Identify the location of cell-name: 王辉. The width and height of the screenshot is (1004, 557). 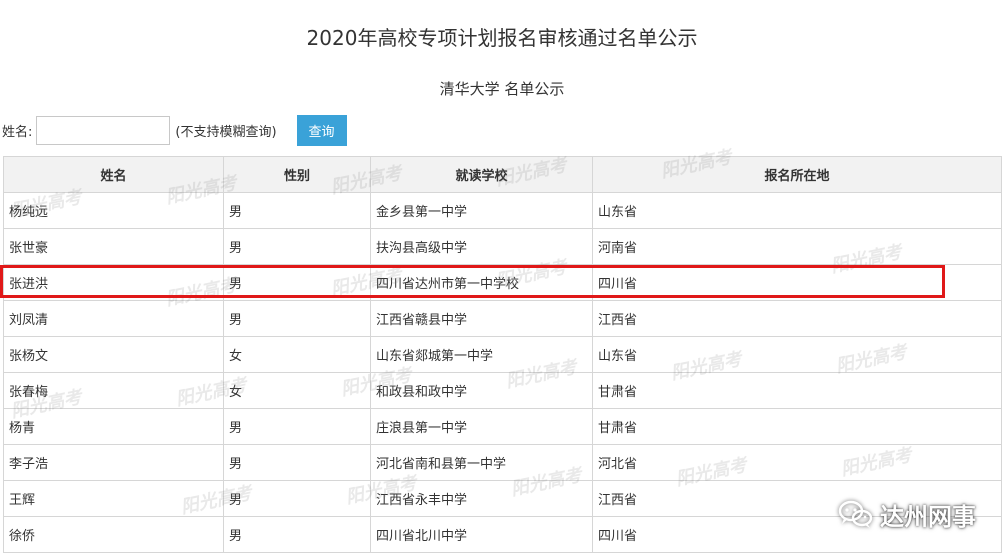
(113, 498).